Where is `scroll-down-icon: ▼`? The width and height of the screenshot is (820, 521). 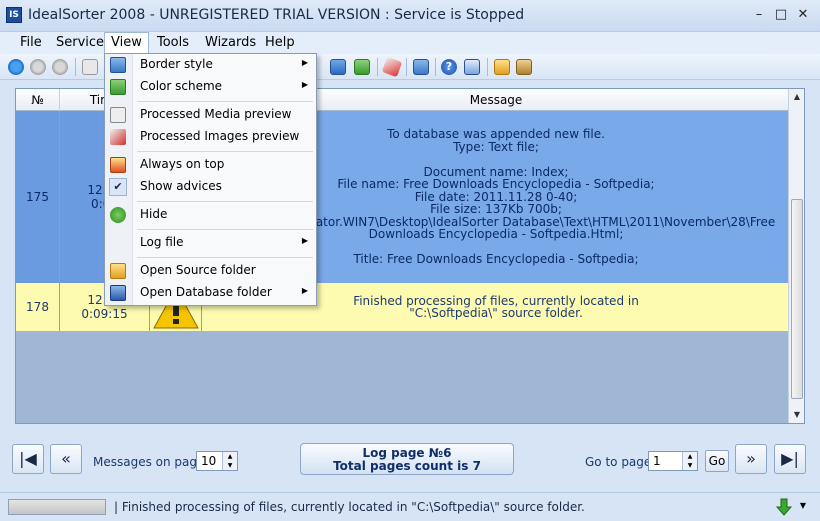
scroll-down-icon: ▼ is located at coordinates (796, 415).